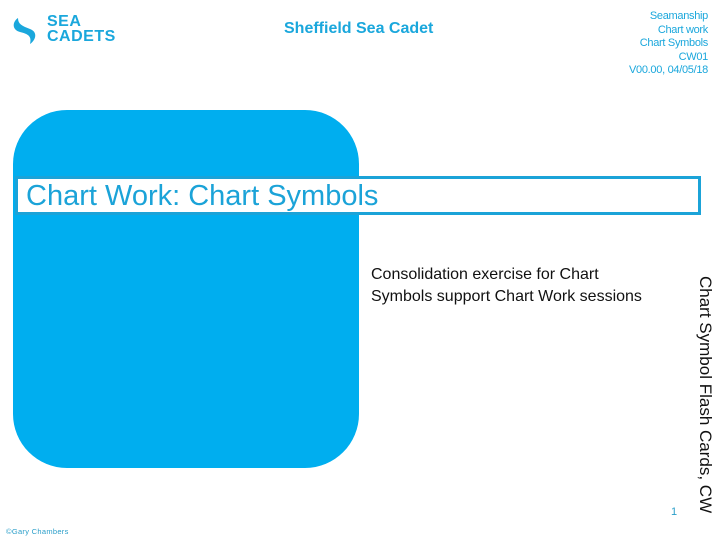 The width and height of the screenshot is (720, 540). I want to click on meta-line-subtopic: Chart Symbols, so click(674, 43).